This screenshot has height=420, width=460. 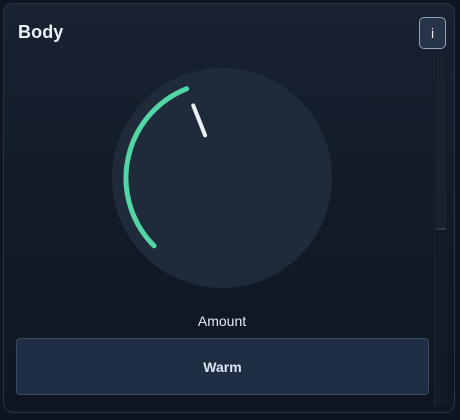 I want to click on info-button: i, so click(x=432, y=33).